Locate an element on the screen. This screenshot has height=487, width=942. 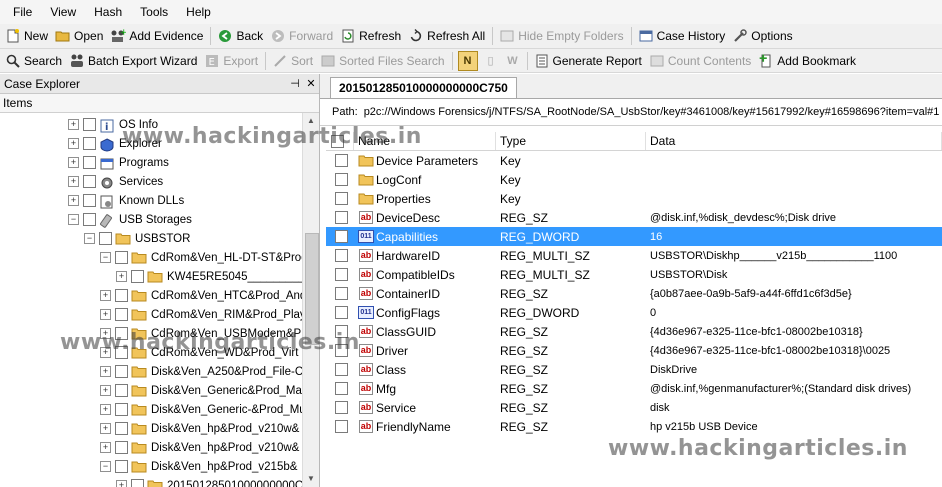
notes-icon: N is located at coordinates (467, 60).